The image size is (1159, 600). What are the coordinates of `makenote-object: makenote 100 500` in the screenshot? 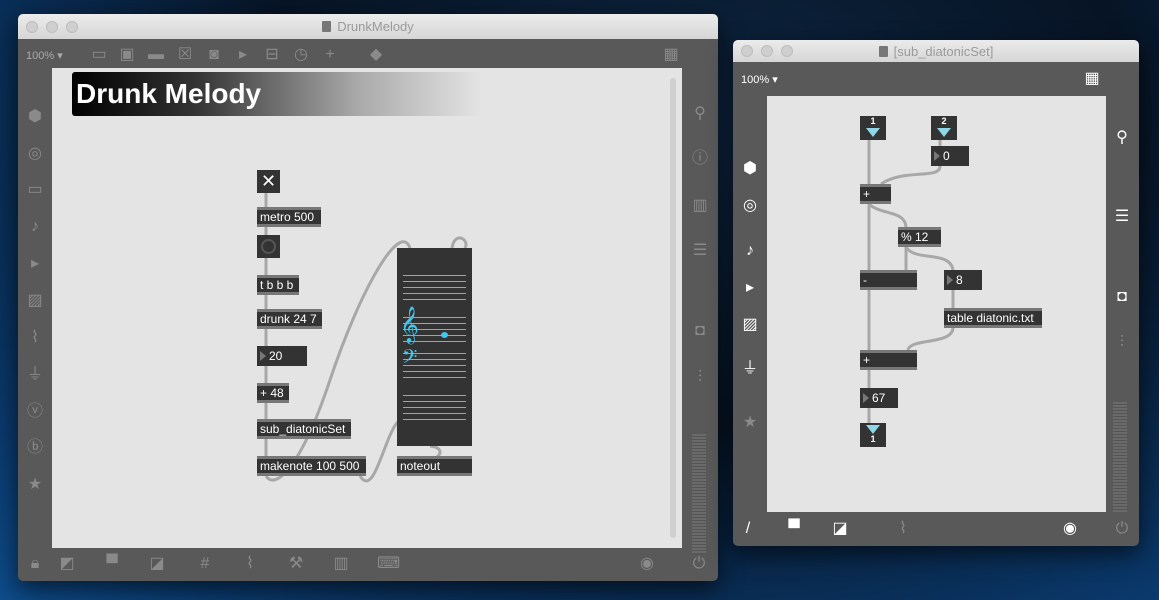 It's located at (311, 466).